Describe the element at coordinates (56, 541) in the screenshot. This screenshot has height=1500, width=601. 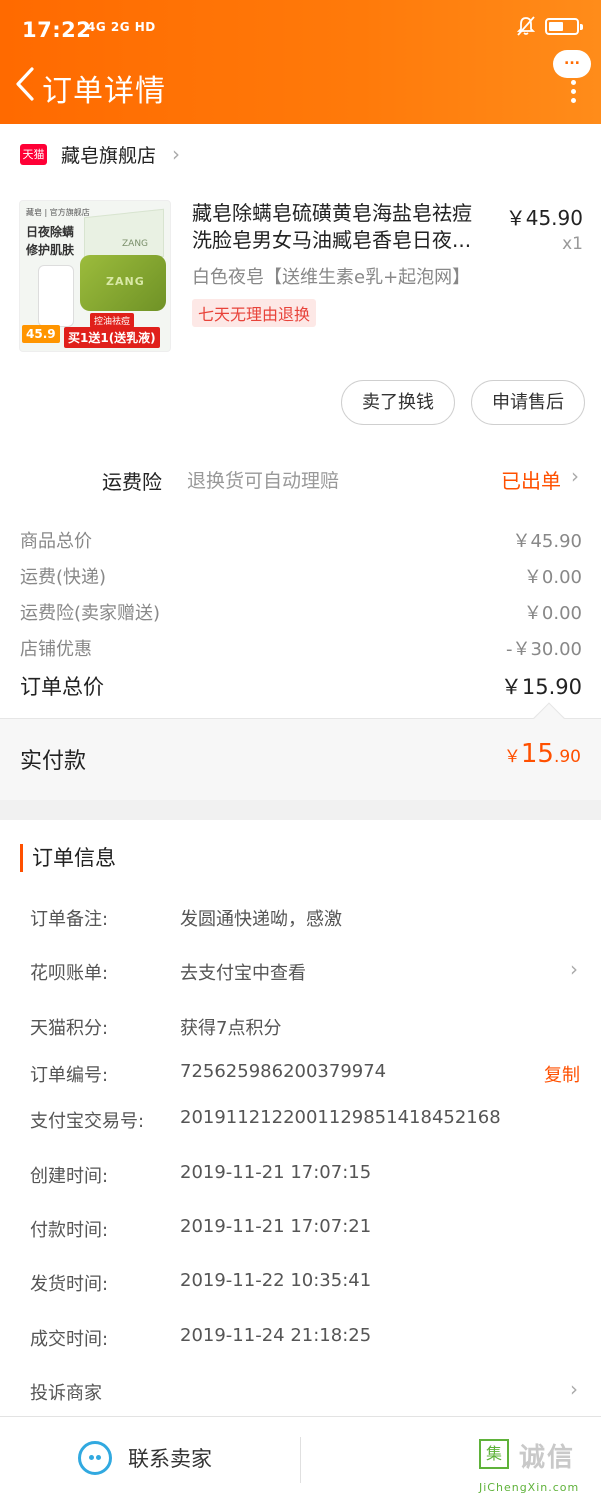
I see `price-label: 商品总价` at that location.